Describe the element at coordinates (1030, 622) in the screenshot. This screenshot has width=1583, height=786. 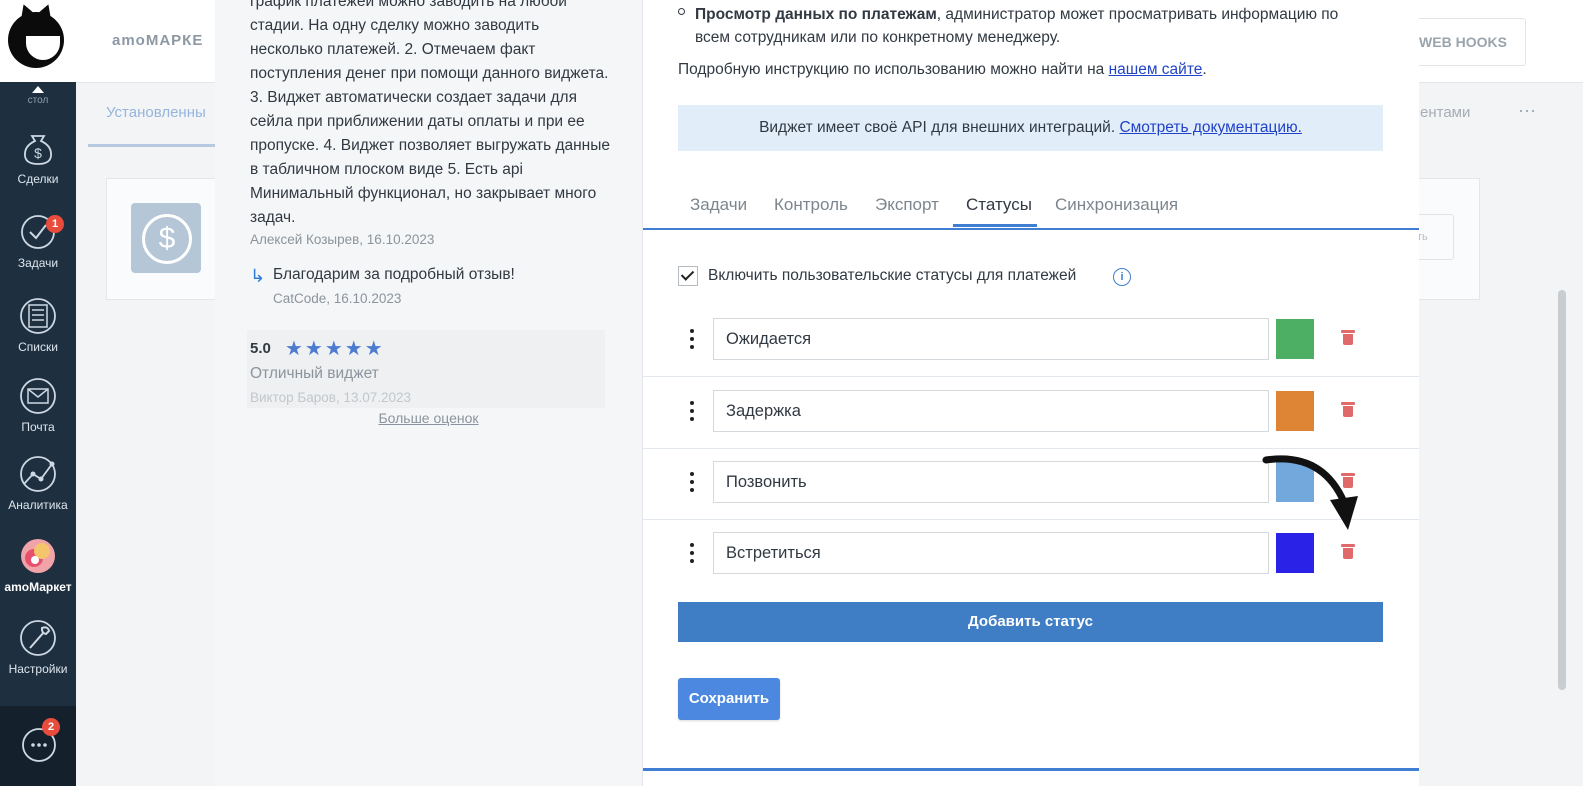
I see `add-status-button: Добавить статус` at that location.